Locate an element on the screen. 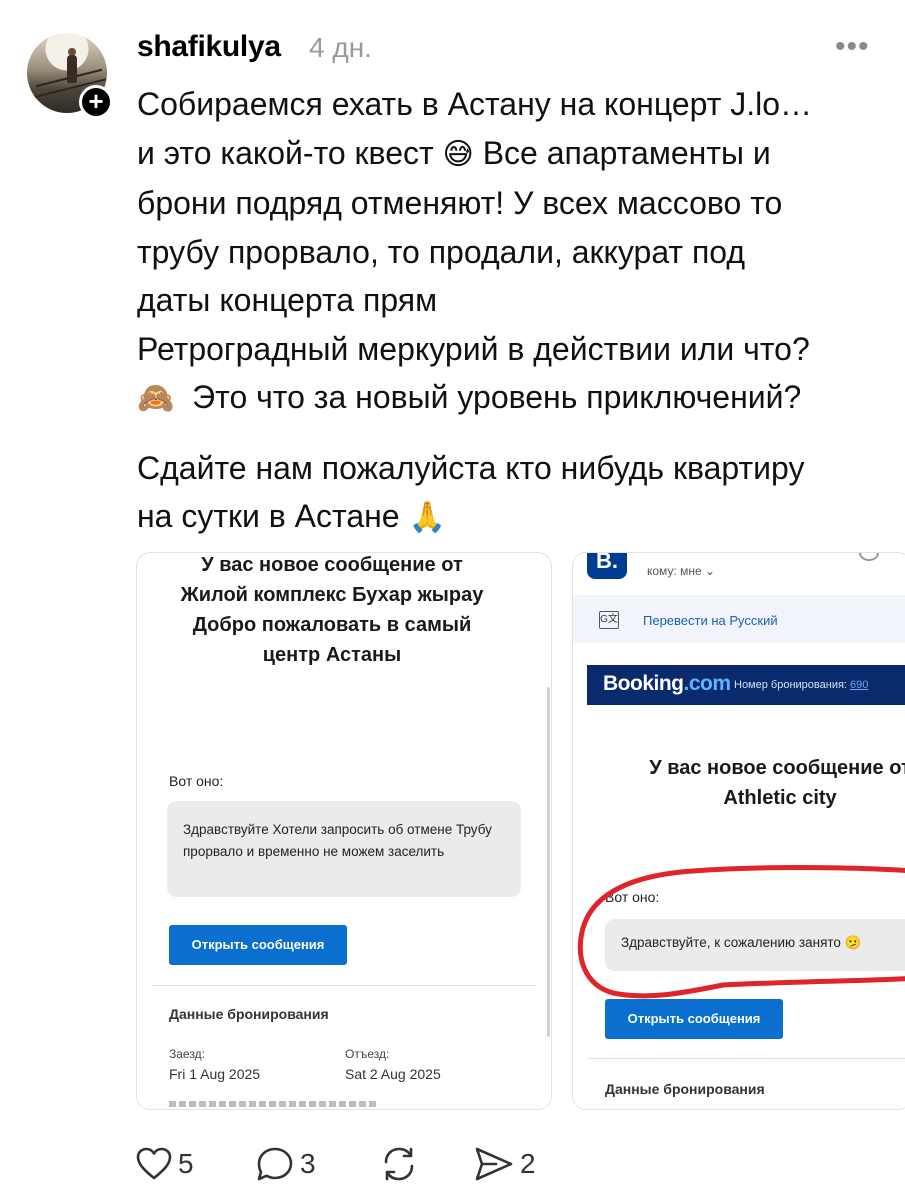 This screenshot has width=905, height=1200. repost-button is located at coordinates (399, 1164).